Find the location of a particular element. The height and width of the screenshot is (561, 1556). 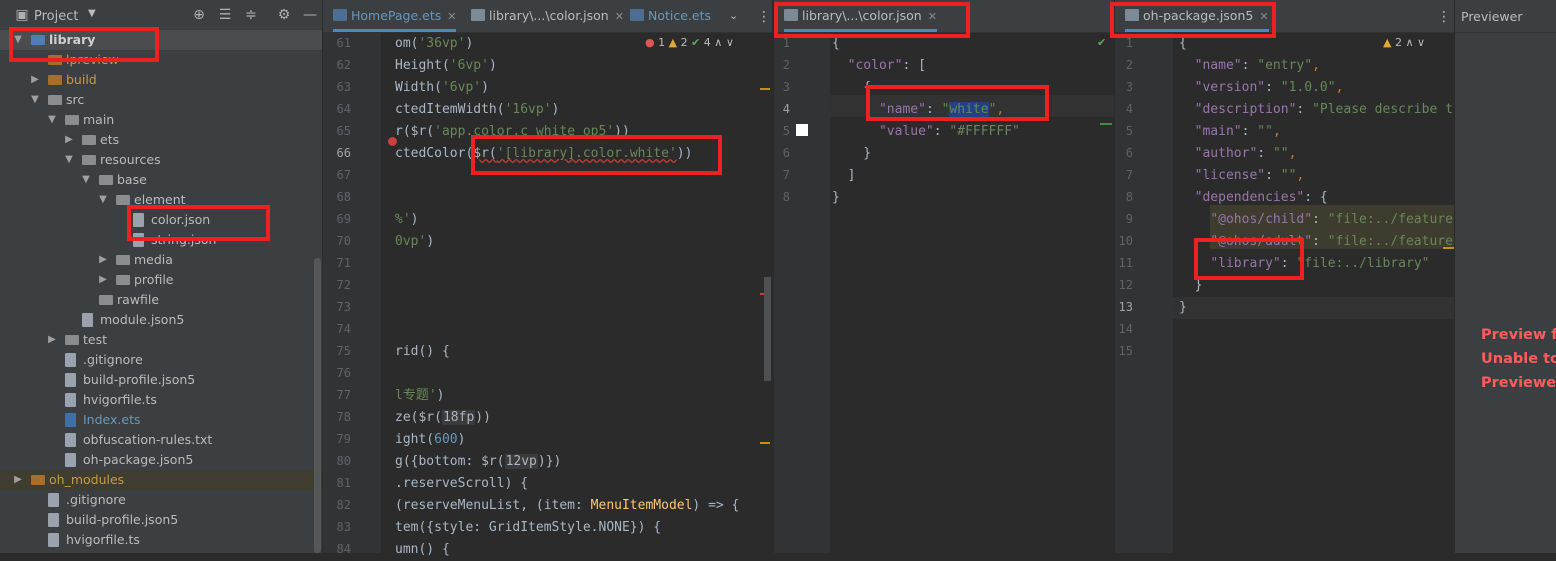

code-line: "author": "", is located at coordinates (1245, 153).